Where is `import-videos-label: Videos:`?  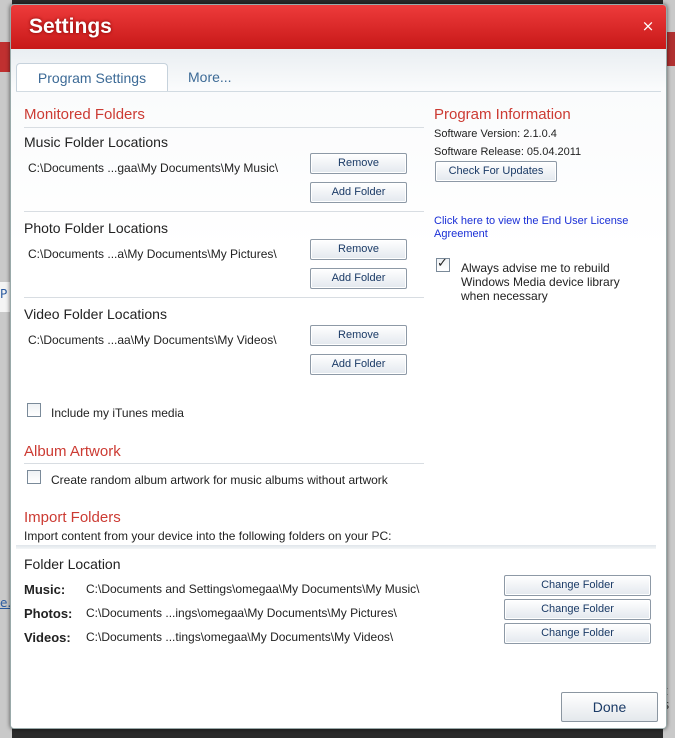
import-videos-label: Videos: is located at coordinates (47, 637).